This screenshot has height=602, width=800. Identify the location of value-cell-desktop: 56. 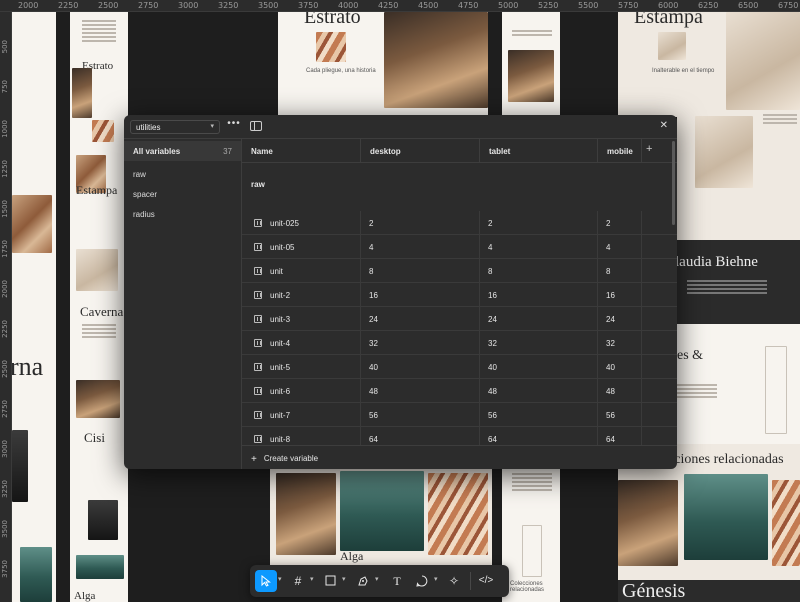
(420, 415).